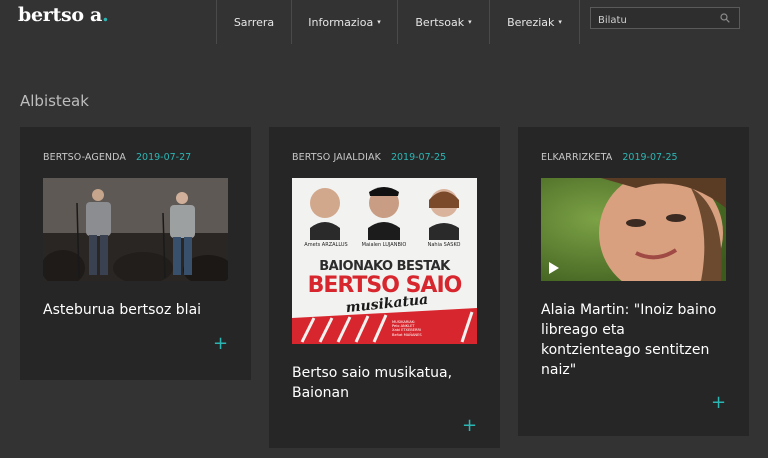  What do you see at coordinates (54, 101) in the screenshot?
I see `section-title: Albisteak` at bounding box center [54, 101].